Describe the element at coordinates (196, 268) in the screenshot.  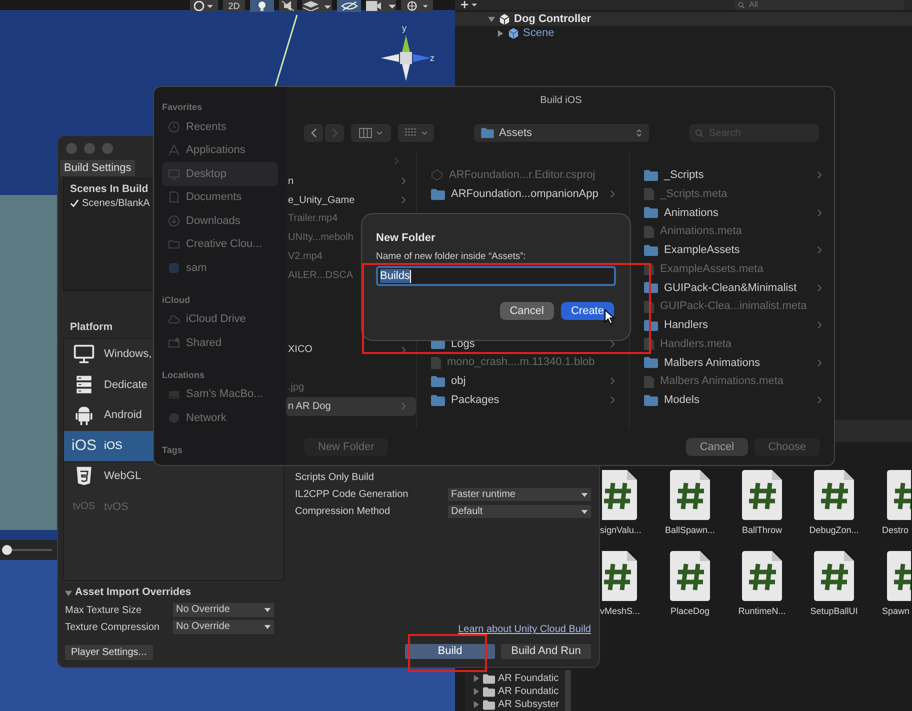
I see `sidebar-label: sam` at that location.